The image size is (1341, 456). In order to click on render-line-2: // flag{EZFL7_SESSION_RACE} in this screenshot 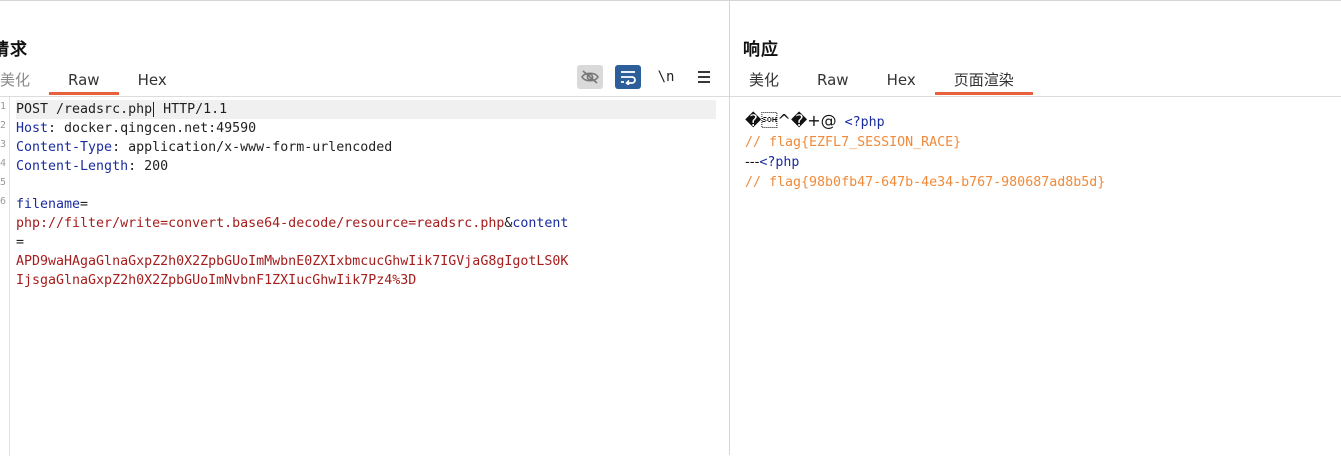, I will do `click(853, 142)`.